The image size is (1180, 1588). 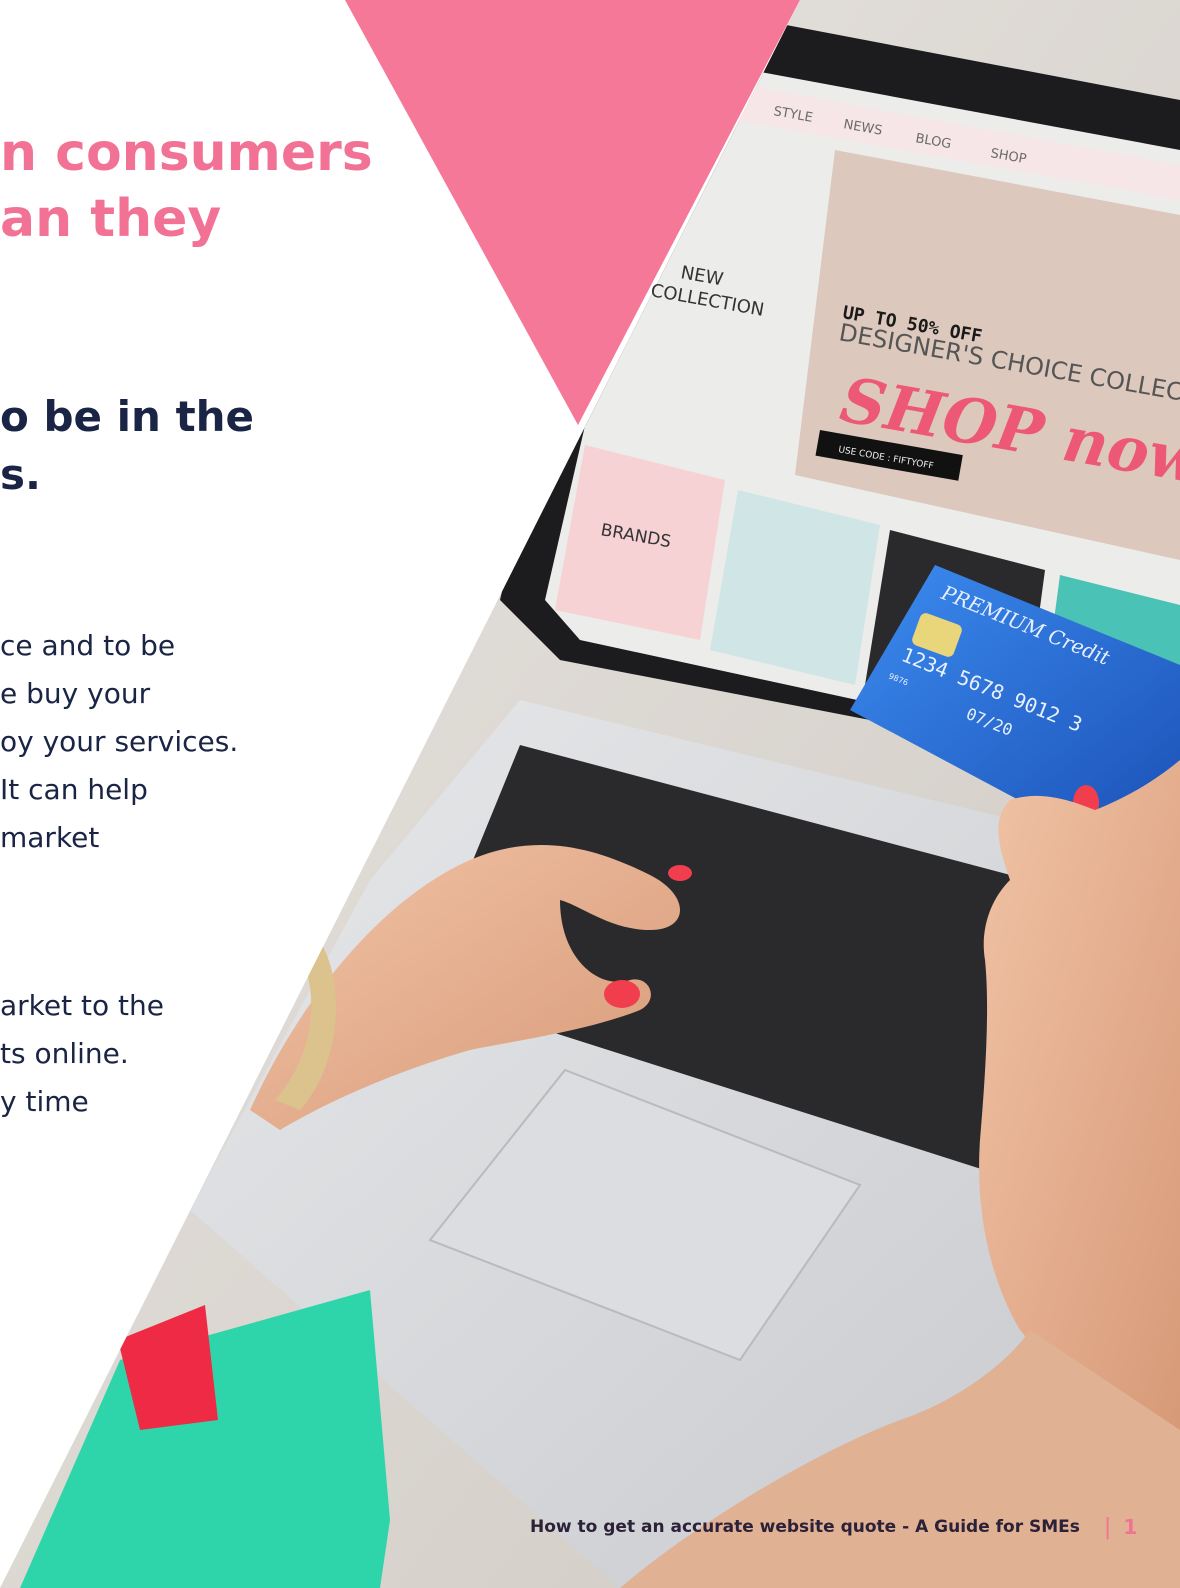 What do you see at coordinates (111, 219) in the screenshot?
I see `headline-line-2: an they` at bounding box center [111, 219].